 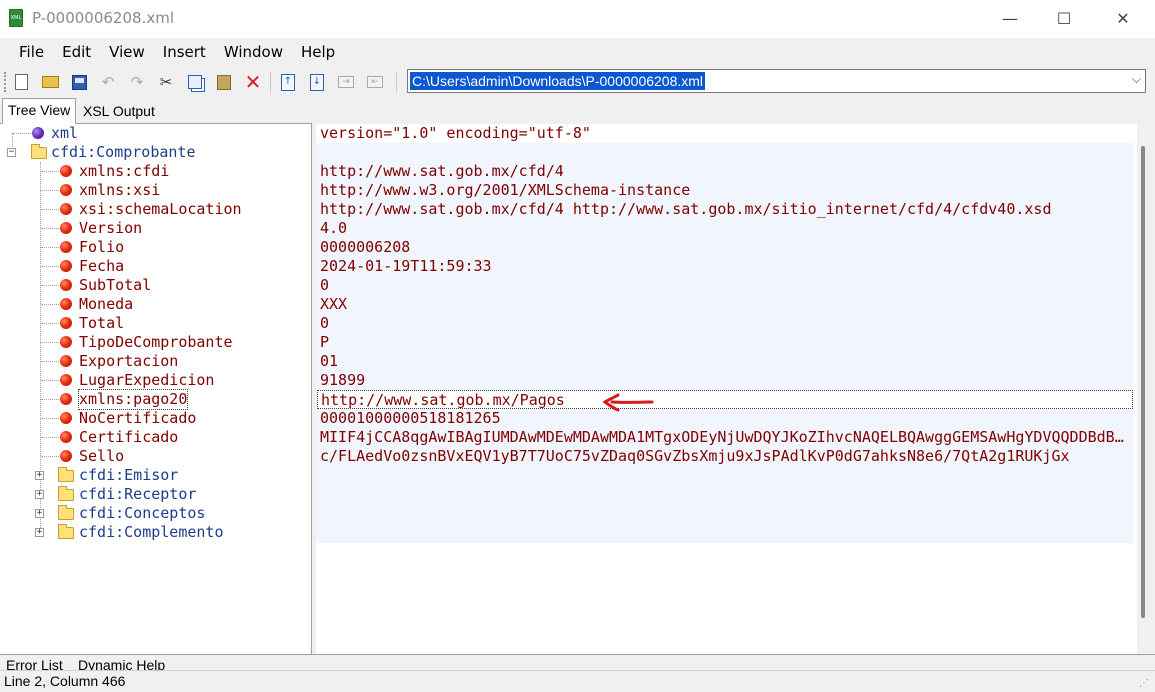 What do you see at coordinates (150, 133) in the screenshot?
I see `tree-node-xml: xml` at bounding box center [150, 133].